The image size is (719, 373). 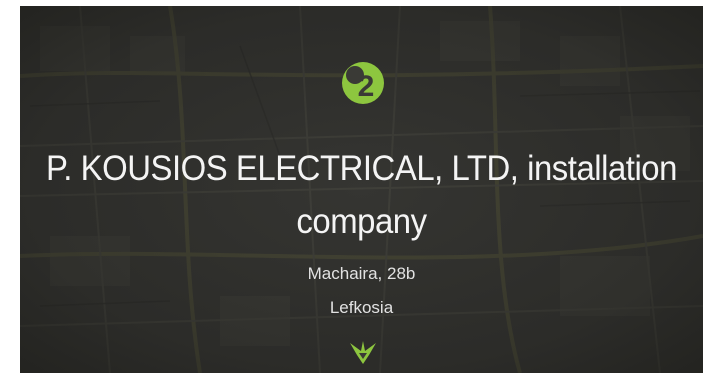 What do you see at coordinates (361, 221) in the screenshot?
I see `company-name-line2: company` at bounding box center [361, 221].